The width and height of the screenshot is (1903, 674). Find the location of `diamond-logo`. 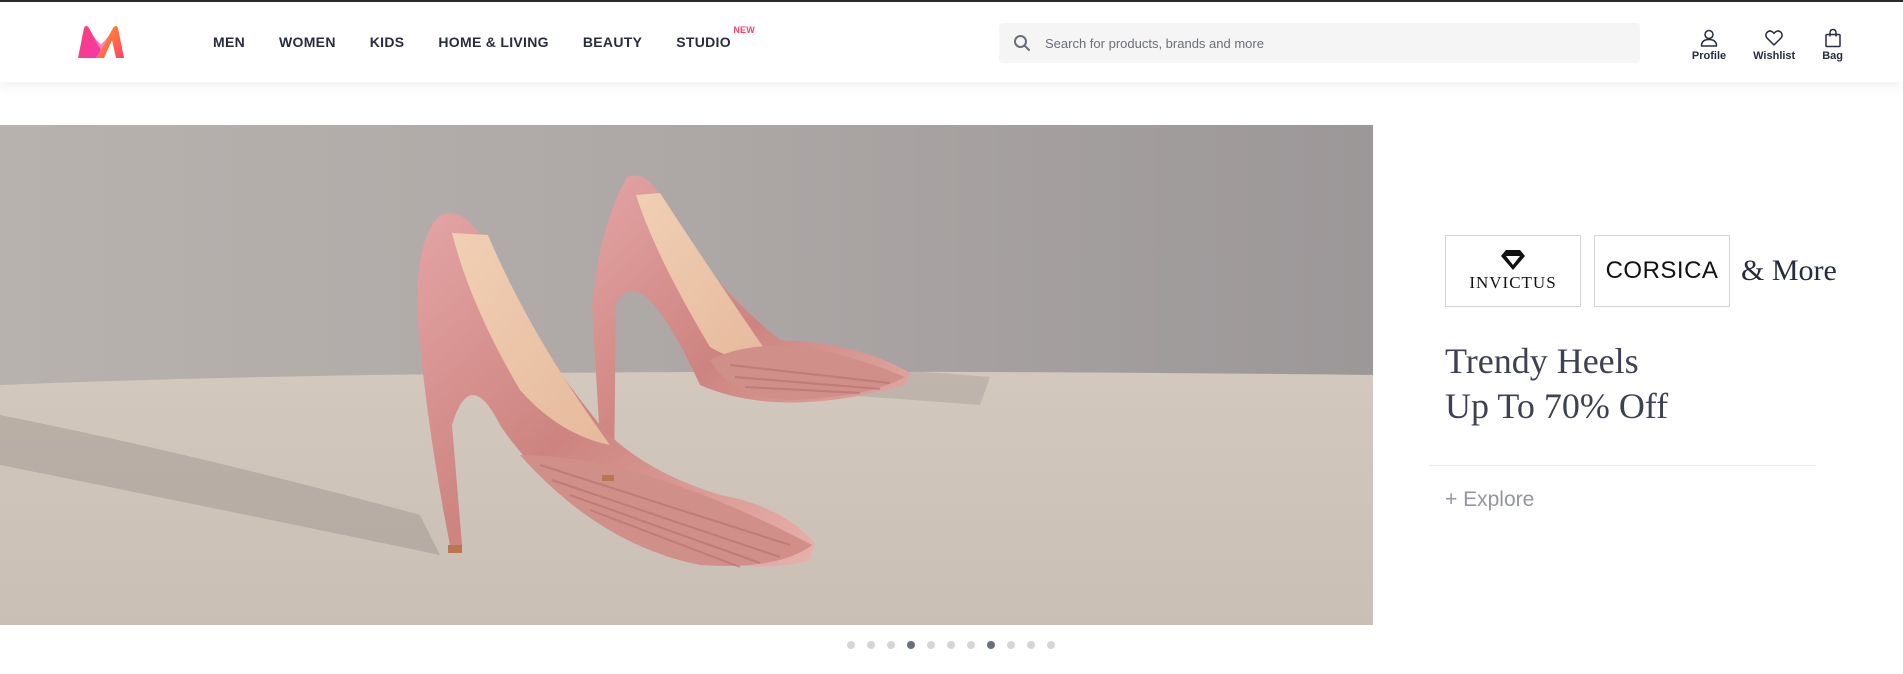

diamond-logo is located at coordinates (1513, 260).